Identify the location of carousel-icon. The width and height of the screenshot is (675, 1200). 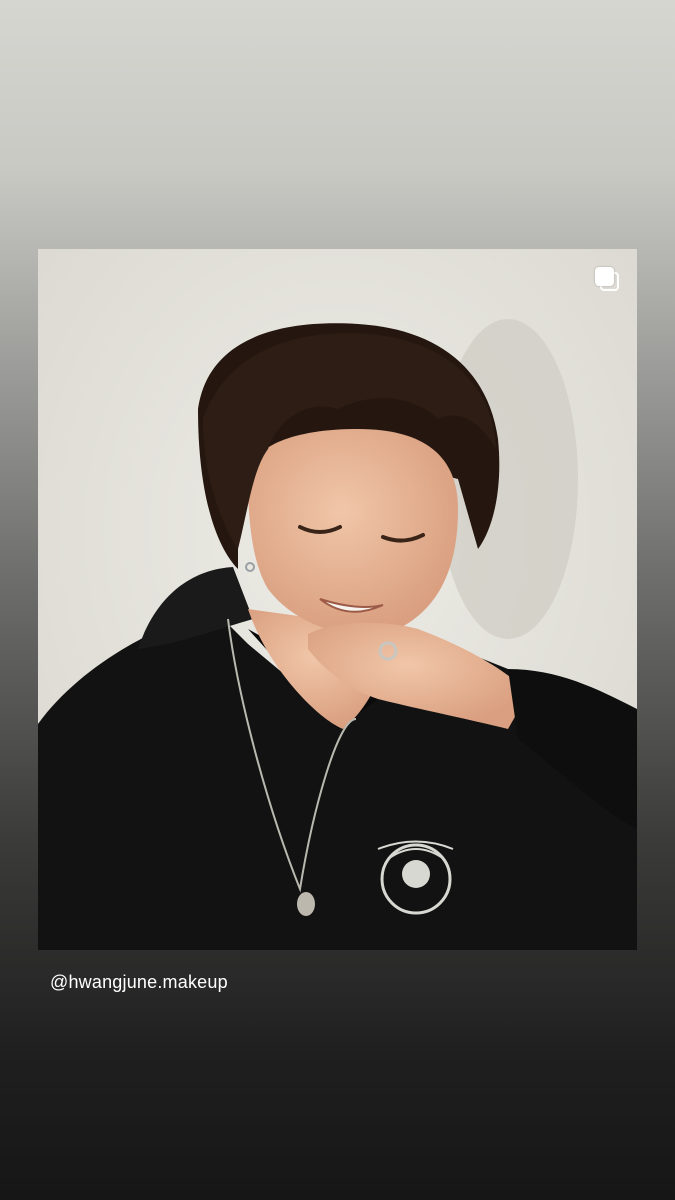
(608, 280).